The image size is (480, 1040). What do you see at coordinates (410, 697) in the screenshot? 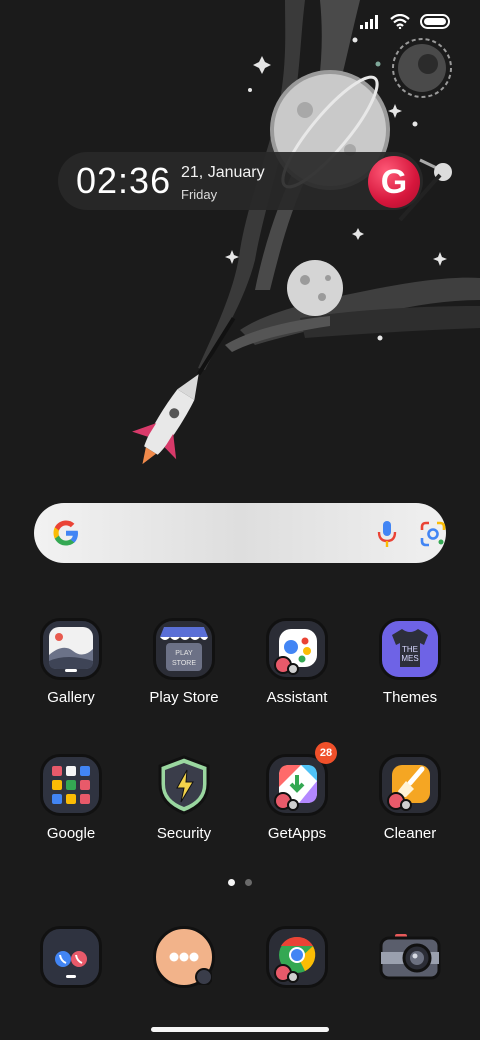
I see `app-label: Themes` at bounding box center [410, 697].